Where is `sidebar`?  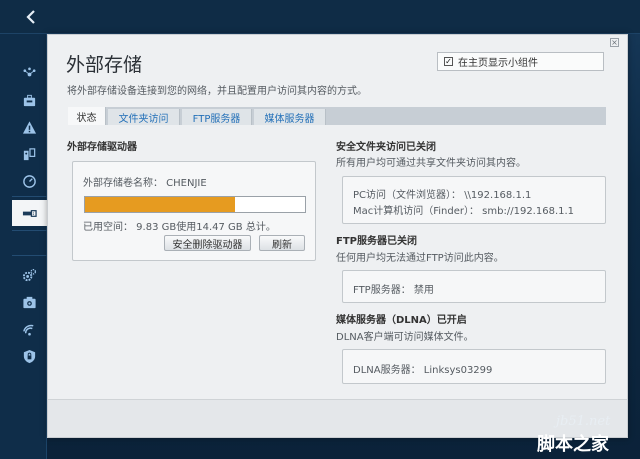 sidebar is located at coordinates (24, 246).